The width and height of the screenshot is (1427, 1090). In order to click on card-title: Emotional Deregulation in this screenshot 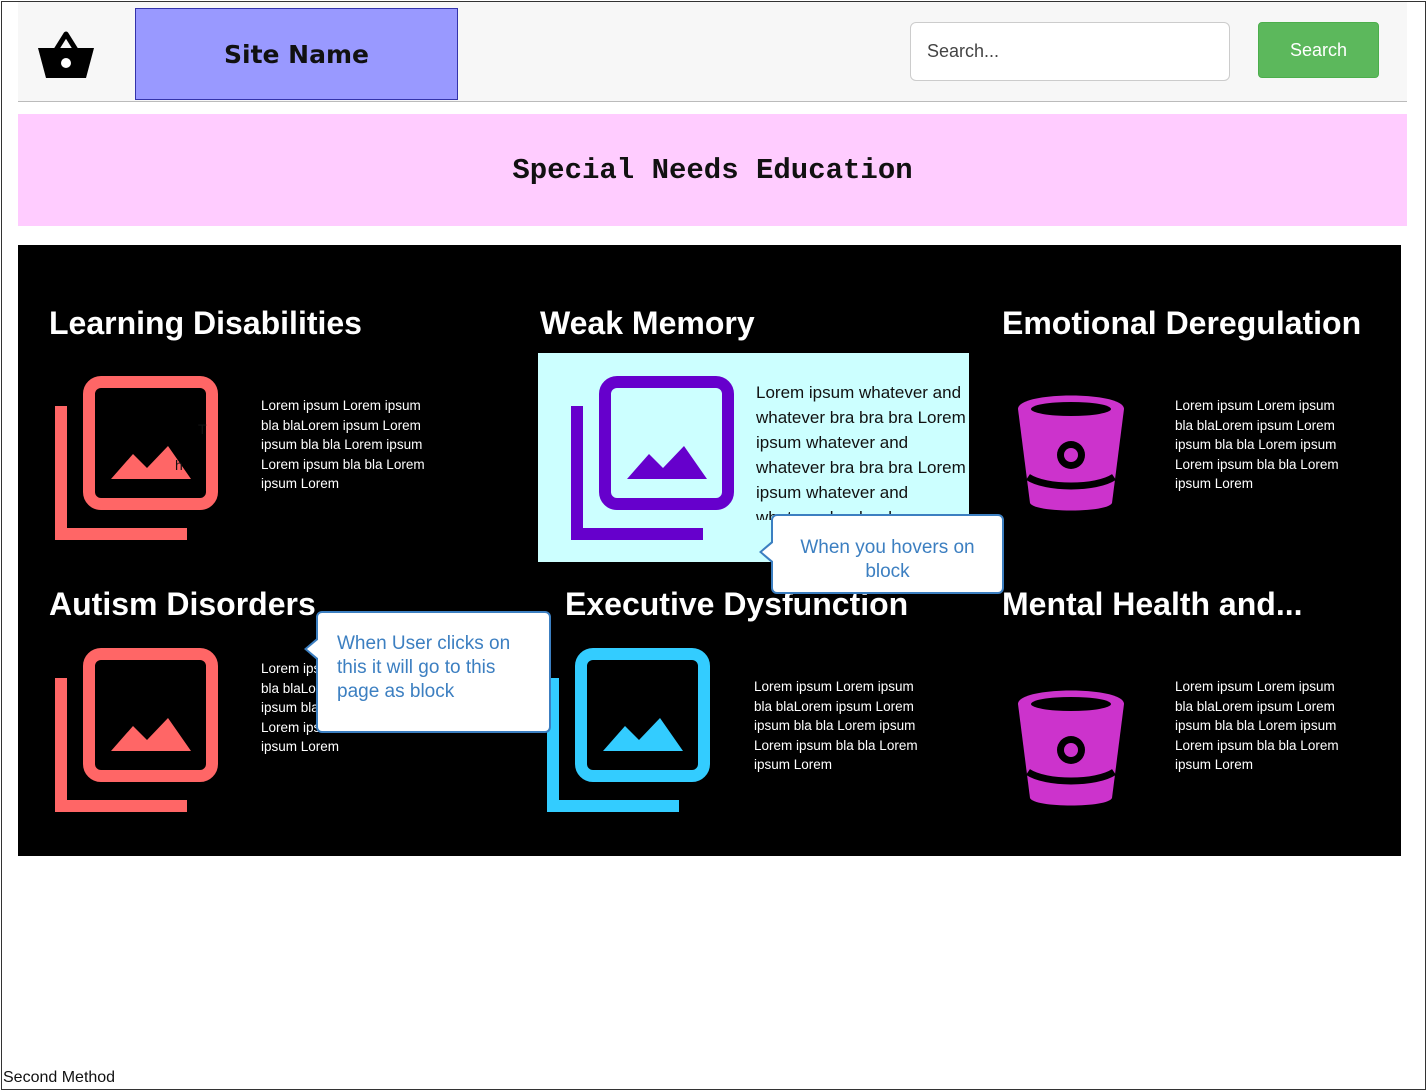, I will do `click(1182, 323)`.